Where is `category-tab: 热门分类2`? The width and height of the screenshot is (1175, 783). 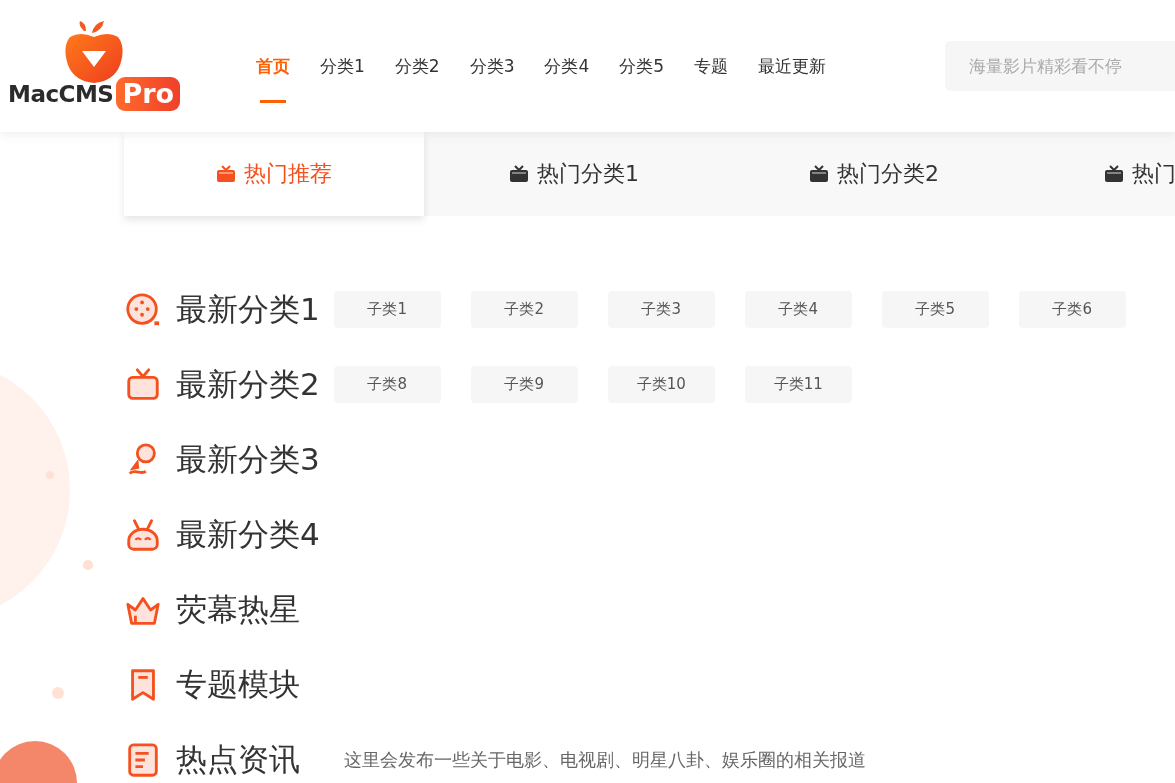
category-tab: 热门分类2 is located at coordinates (874, 174).